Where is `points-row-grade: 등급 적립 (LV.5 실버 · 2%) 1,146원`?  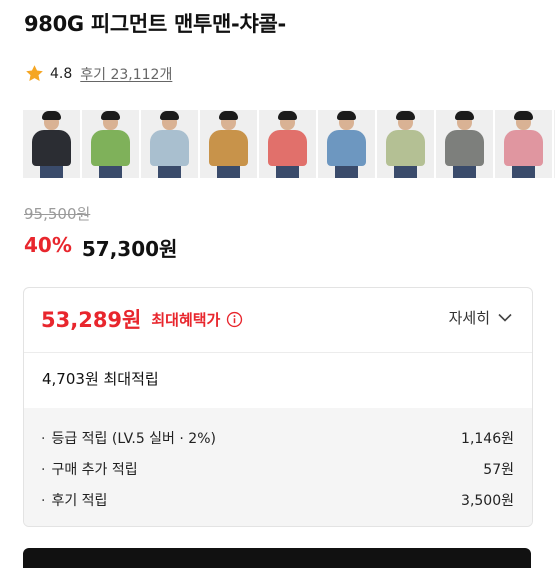
points-row-grade: 등급 적립 (LV.5 실버 · 2%) 1,146원 is located at coordinates (277, 438).